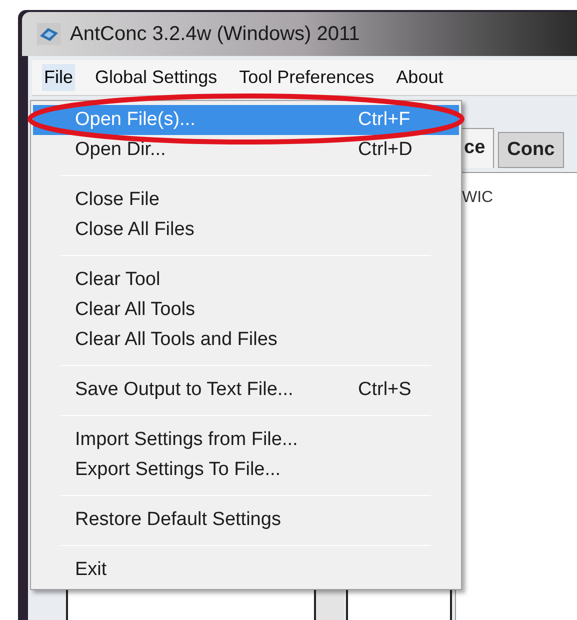  What do you see at coordinates (59, 77) in the screenshot?
I see `menu-bar-item: File` at bounding box center [59, 77].